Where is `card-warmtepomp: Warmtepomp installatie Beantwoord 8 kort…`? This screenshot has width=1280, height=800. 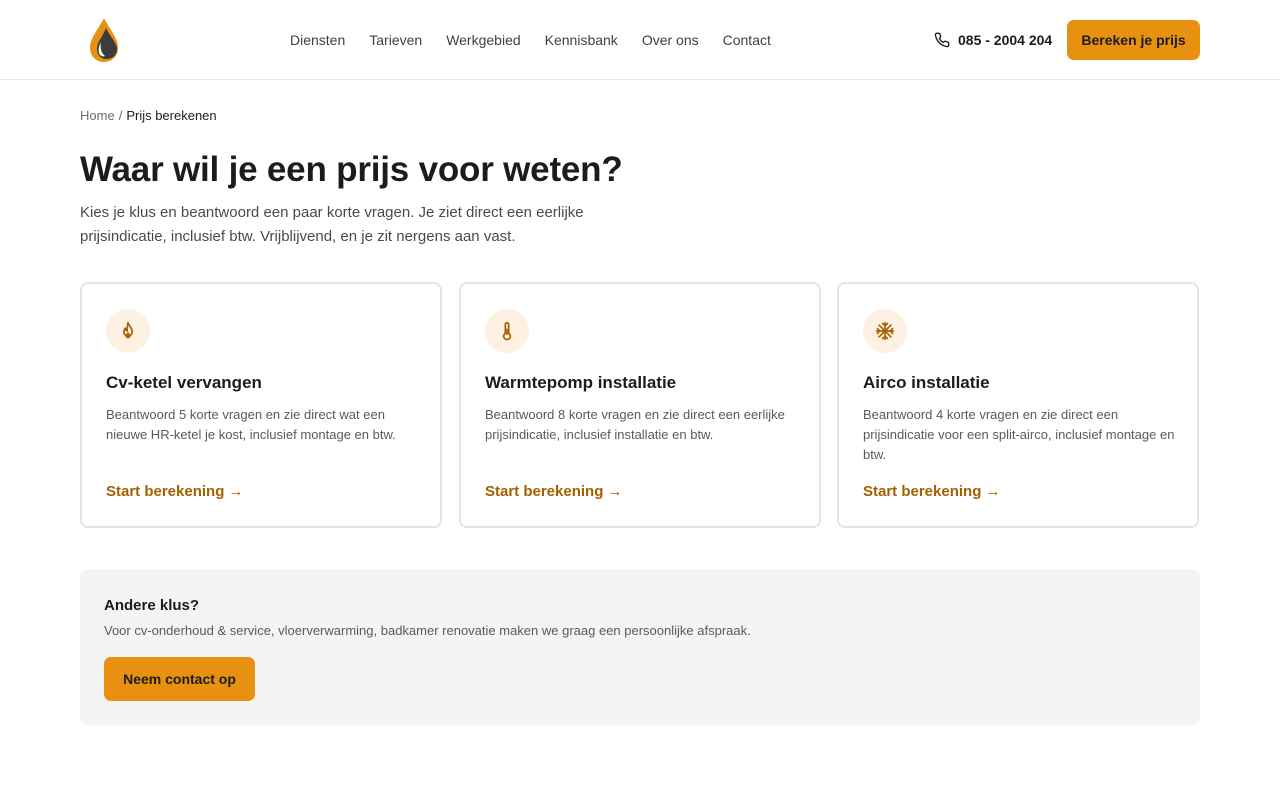
card-warmtepomp: Warmtepomp installatie Beantwoord 8 kort… is located at coordinates (640, 405).